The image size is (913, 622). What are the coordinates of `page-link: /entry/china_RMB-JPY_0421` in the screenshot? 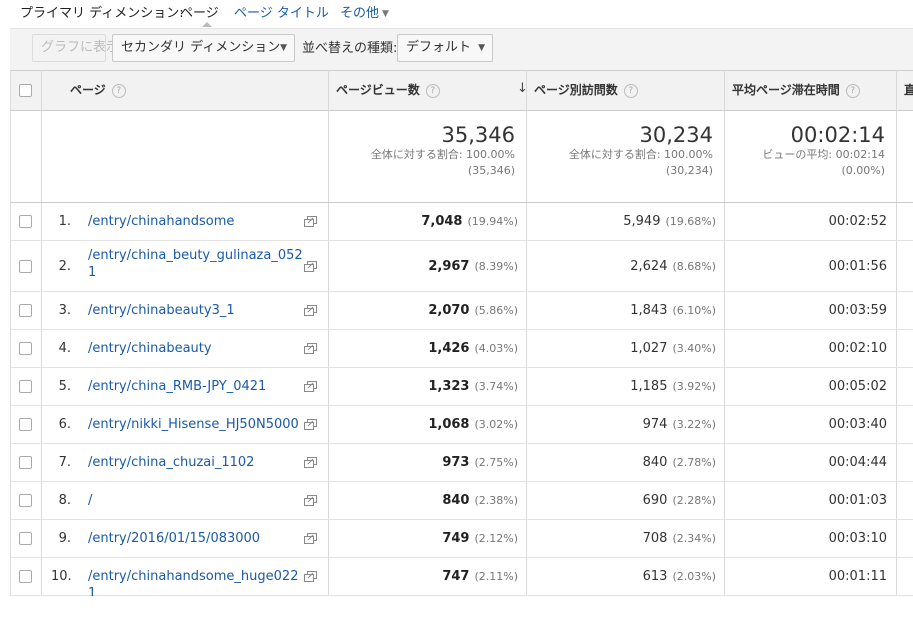 It's located at (195, 386).